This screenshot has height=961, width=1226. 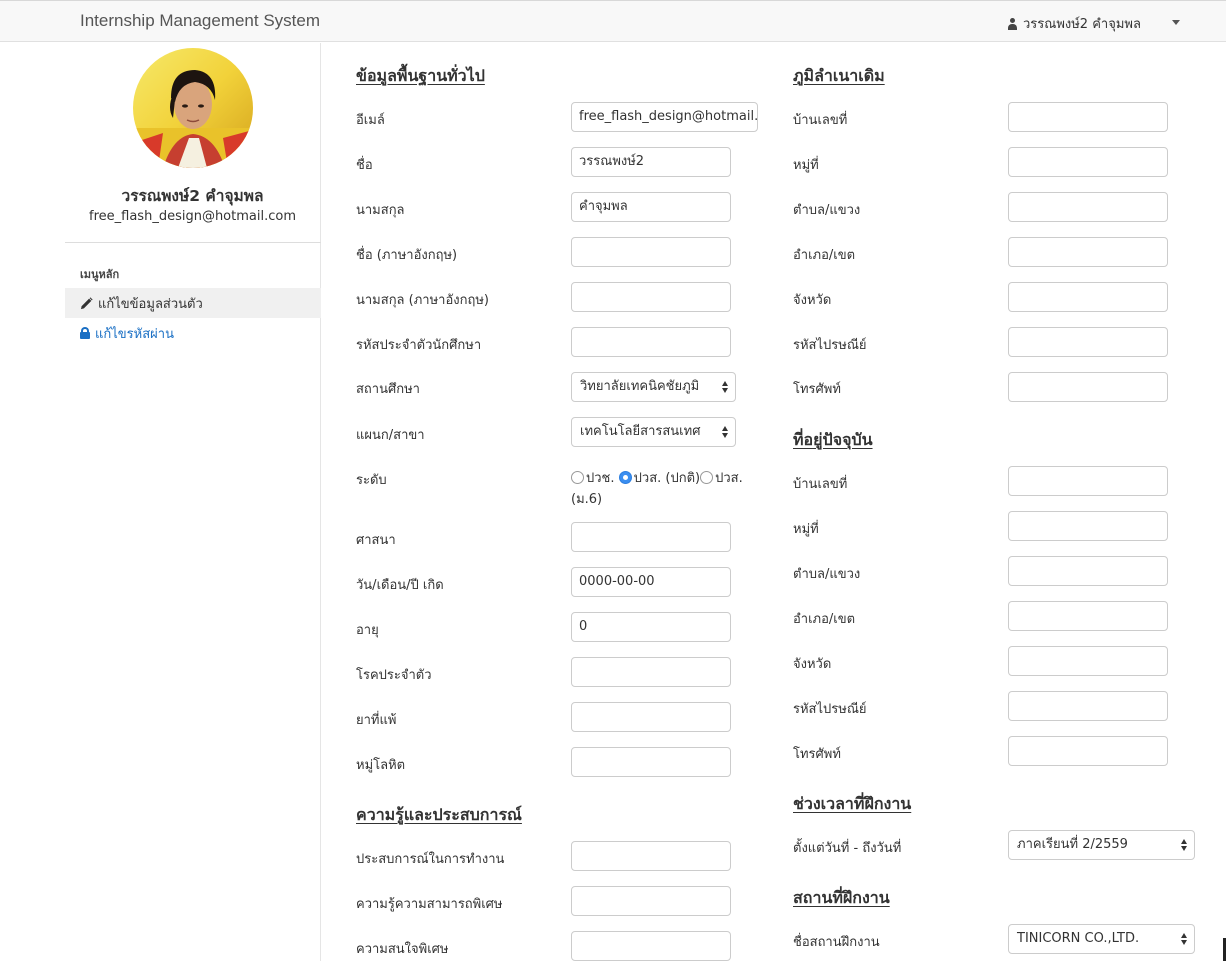 What do you see at coordinates (587, 499) in the screenshot?
I see `radio-option-label: (ม.6)` at bounding box center [587, 499].